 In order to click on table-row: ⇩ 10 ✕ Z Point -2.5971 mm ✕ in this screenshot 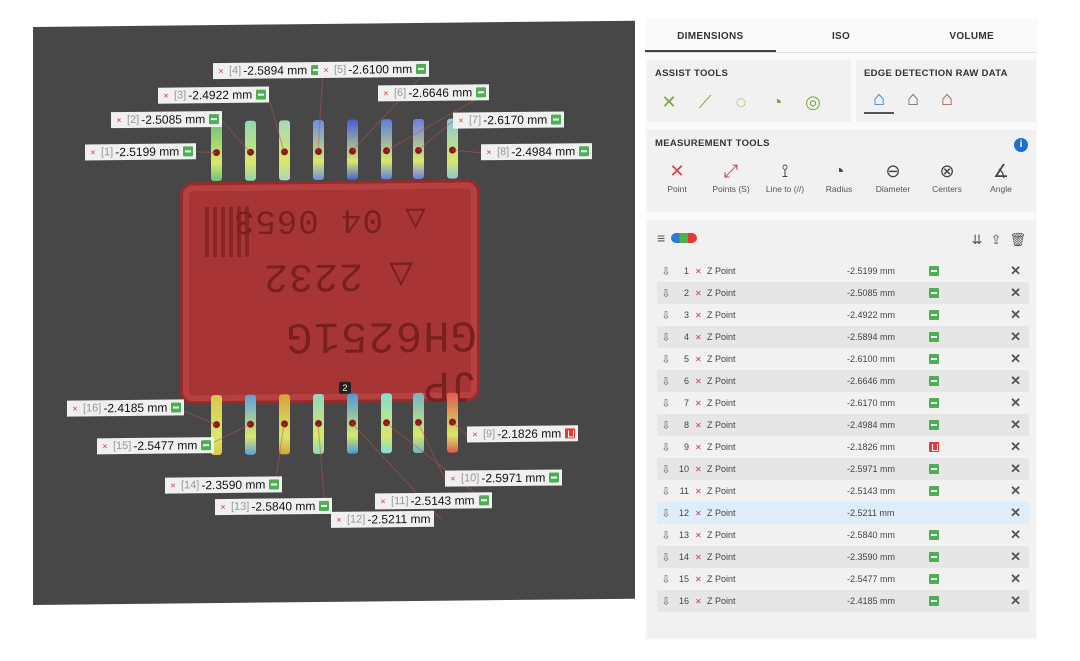, I will do `click(843, 469)`.